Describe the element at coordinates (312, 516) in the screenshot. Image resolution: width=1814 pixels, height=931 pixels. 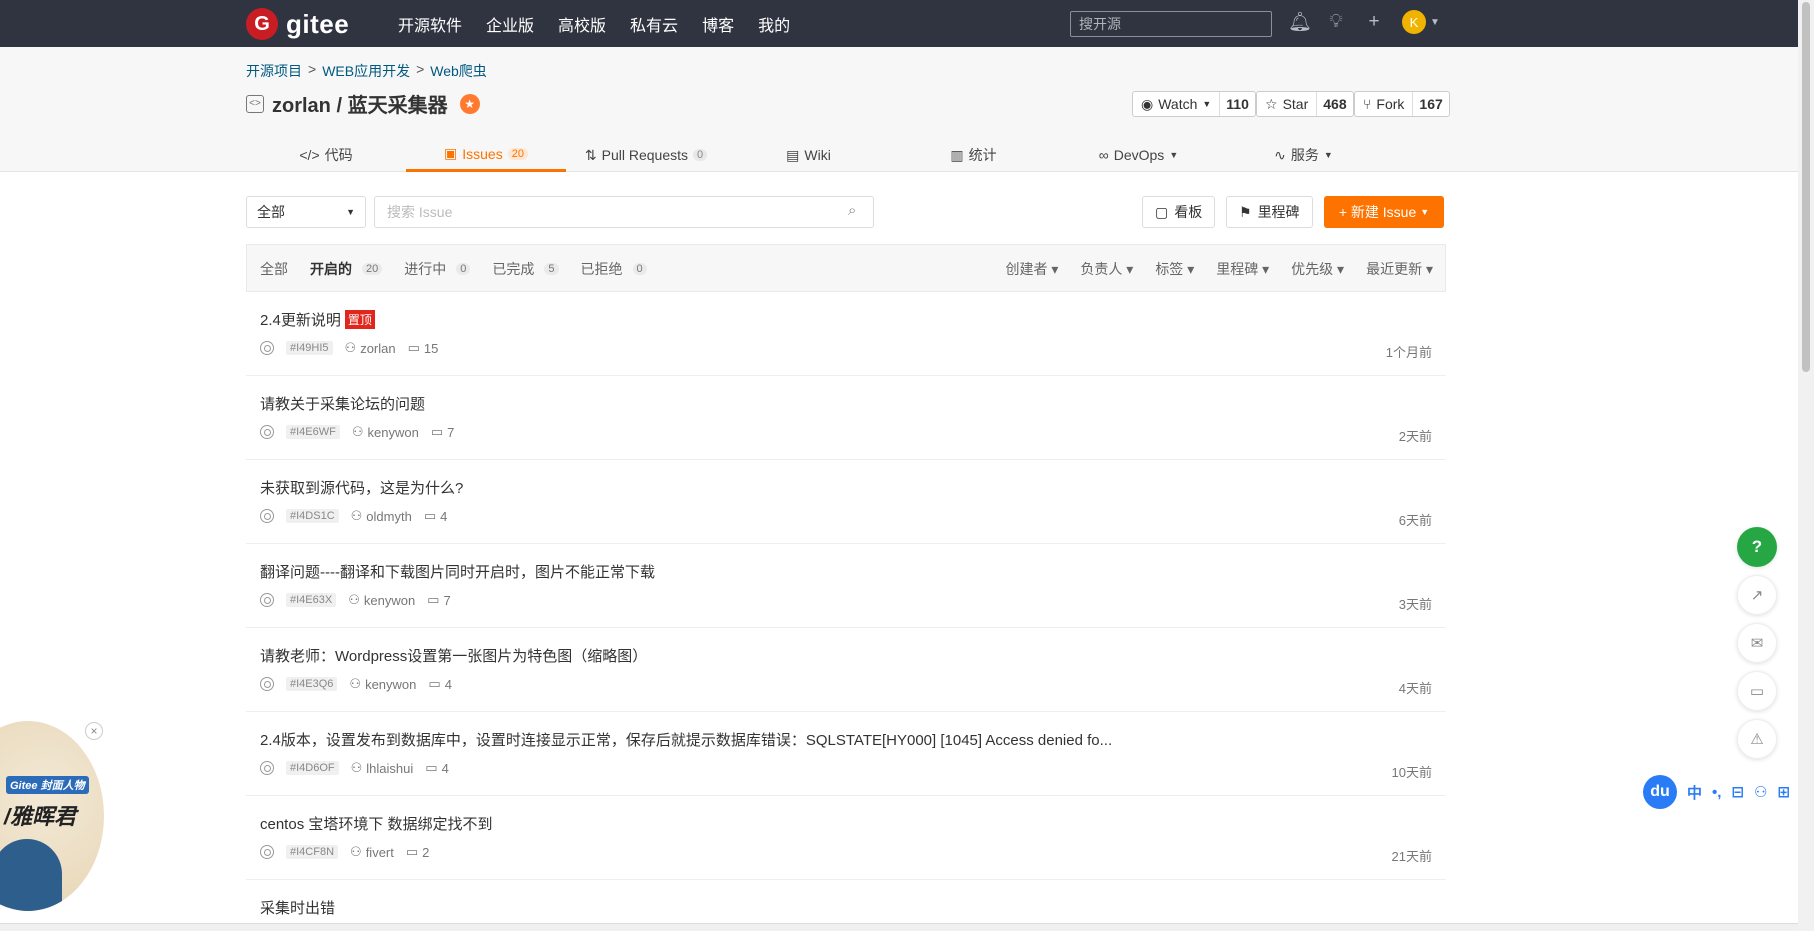
I see `issue-id: #I4DS1C` at that location.